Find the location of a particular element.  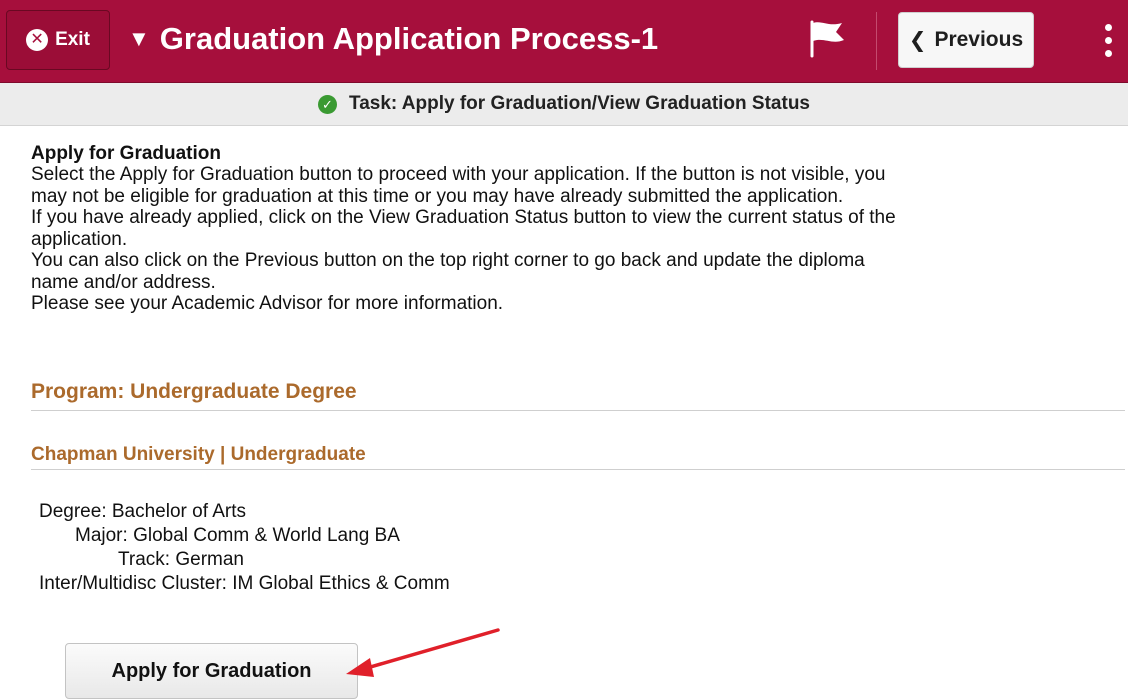

page-title-text: Graduation Application Process-1 is located at coordinates (409, 38).